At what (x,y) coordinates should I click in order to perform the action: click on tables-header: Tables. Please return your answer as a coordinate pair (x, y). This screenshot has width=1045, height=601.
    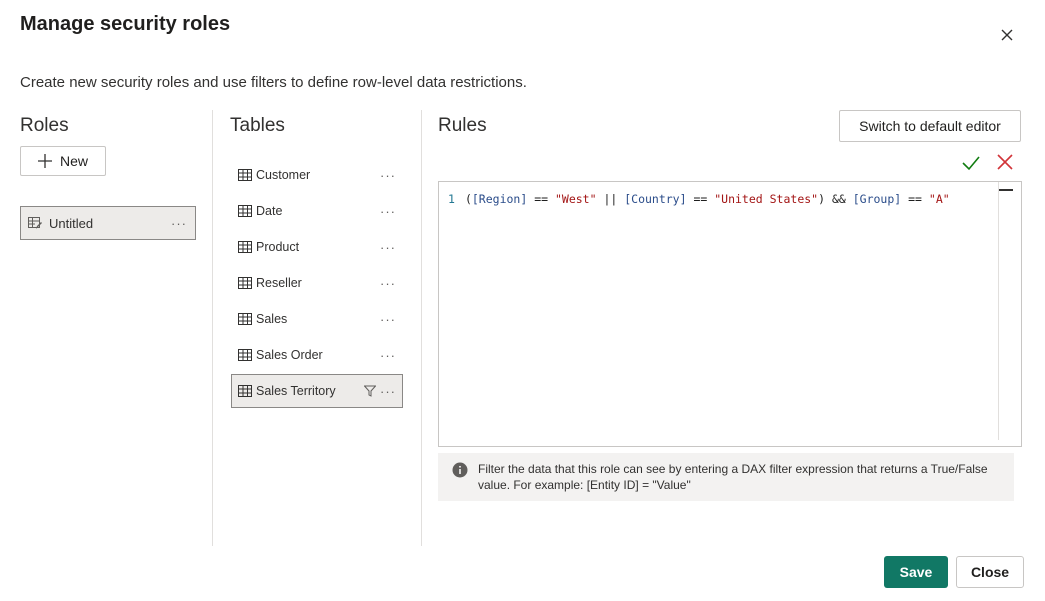
    Looking at the image, I should click on (257, 125).